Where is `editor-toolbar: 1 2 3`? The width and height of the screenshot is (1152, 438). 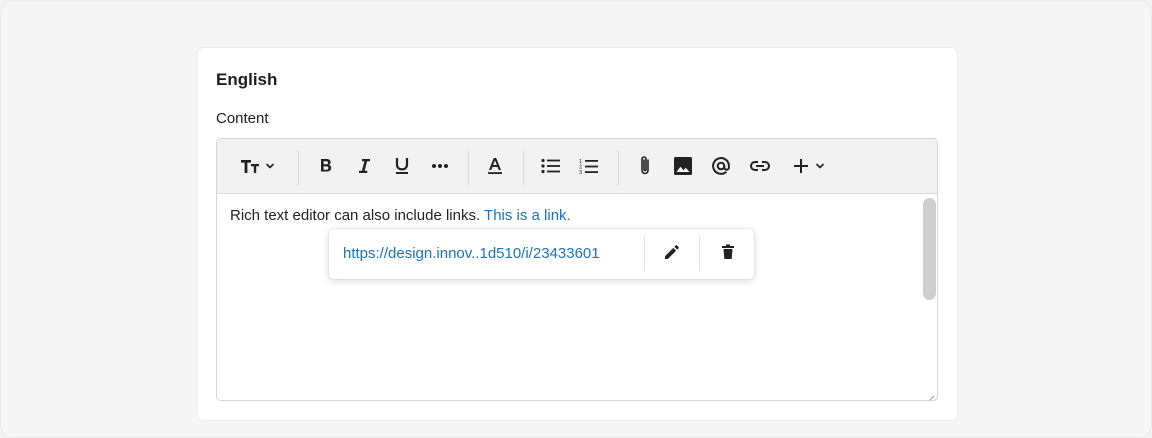
editor-toolbar: 1 2 3 is located at coordinates (577, 166).